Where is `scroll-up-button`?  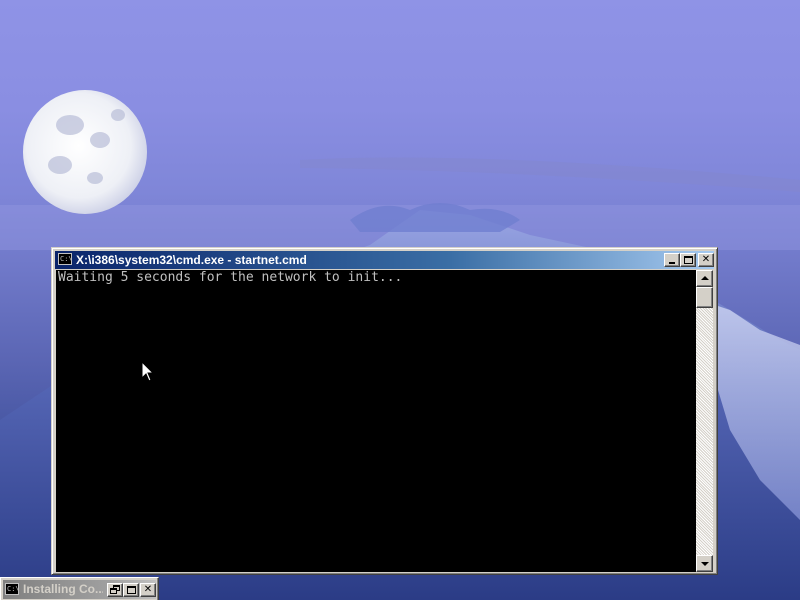
scroll-up-button is located at coordinates (704, 278).